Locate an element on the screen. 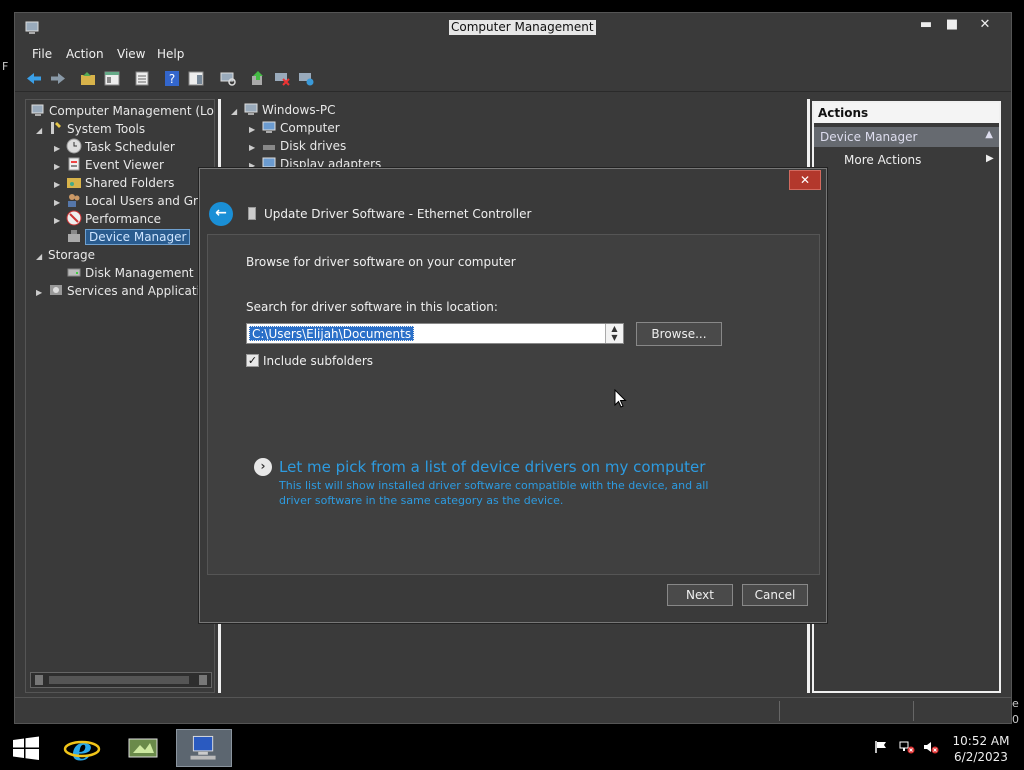  tree-item-services-applications: ▶ Services and Application is located at coordinates (125, 292).